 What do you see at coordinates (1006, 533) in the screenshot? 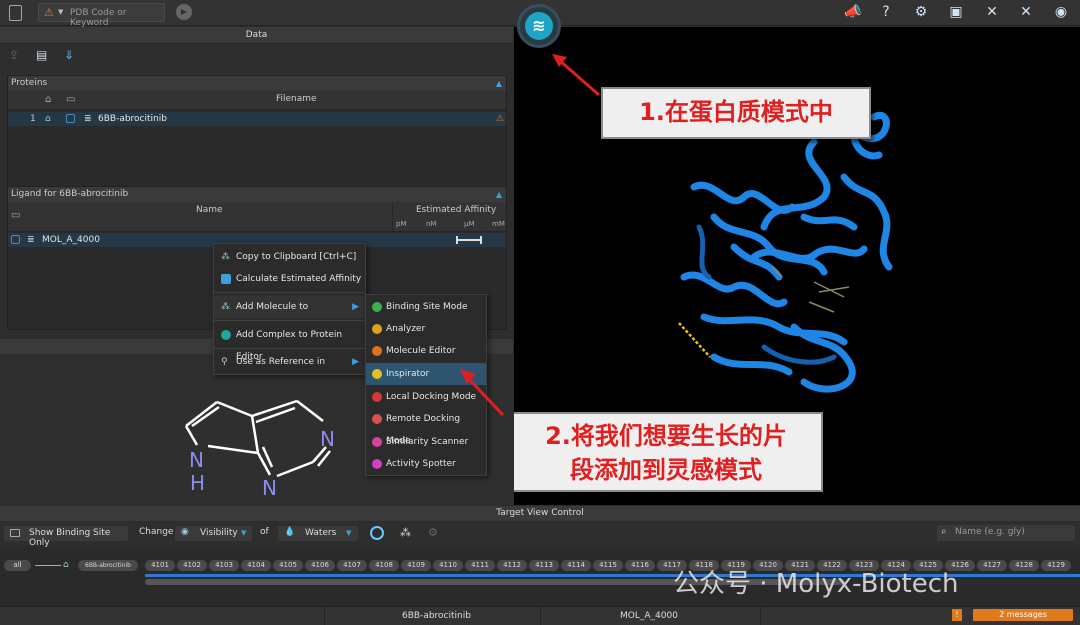
I see `residue-name-search: ⌕ Name (e.g. gly)` at bounding box center [1006, 533].